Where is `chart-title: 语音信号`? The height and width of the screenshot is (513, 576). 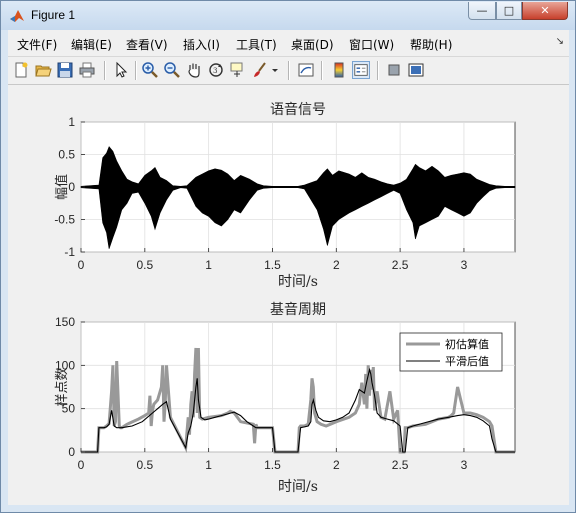
chart-title: 语音信号 is located at coordinates (298, 109).